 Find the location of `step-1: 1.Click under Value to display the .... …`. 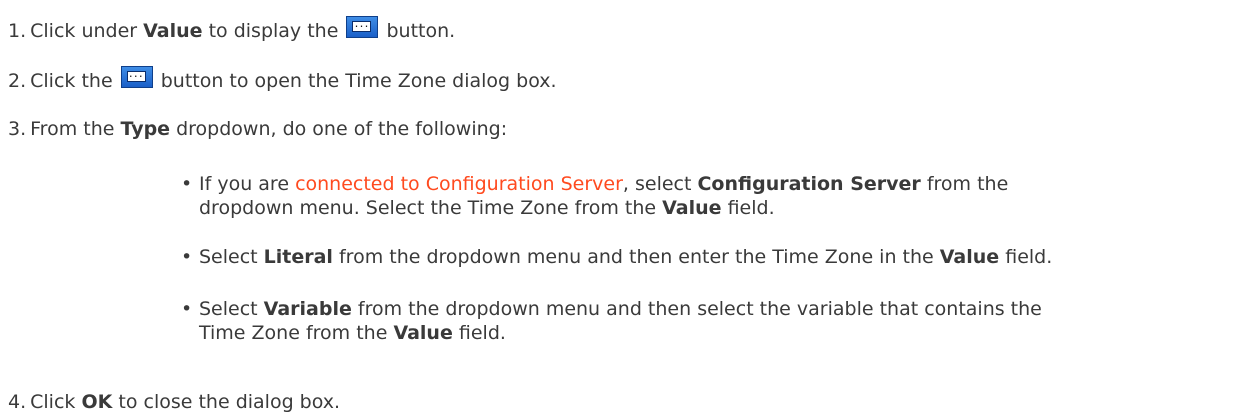

step-1: 1.Click under Value to display the .... … is located at coordinates (231, 29).